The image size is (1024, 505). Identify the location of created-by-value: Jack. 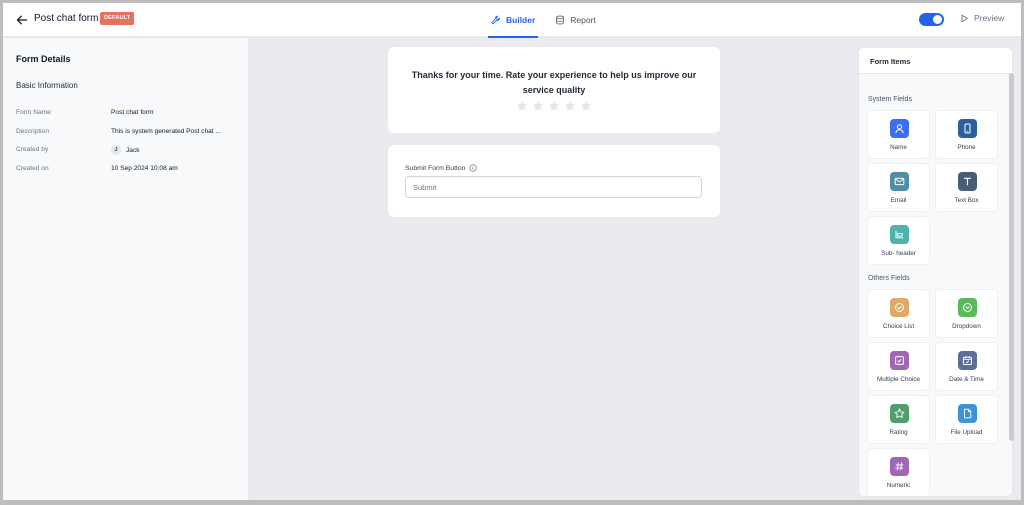
(133, 150).